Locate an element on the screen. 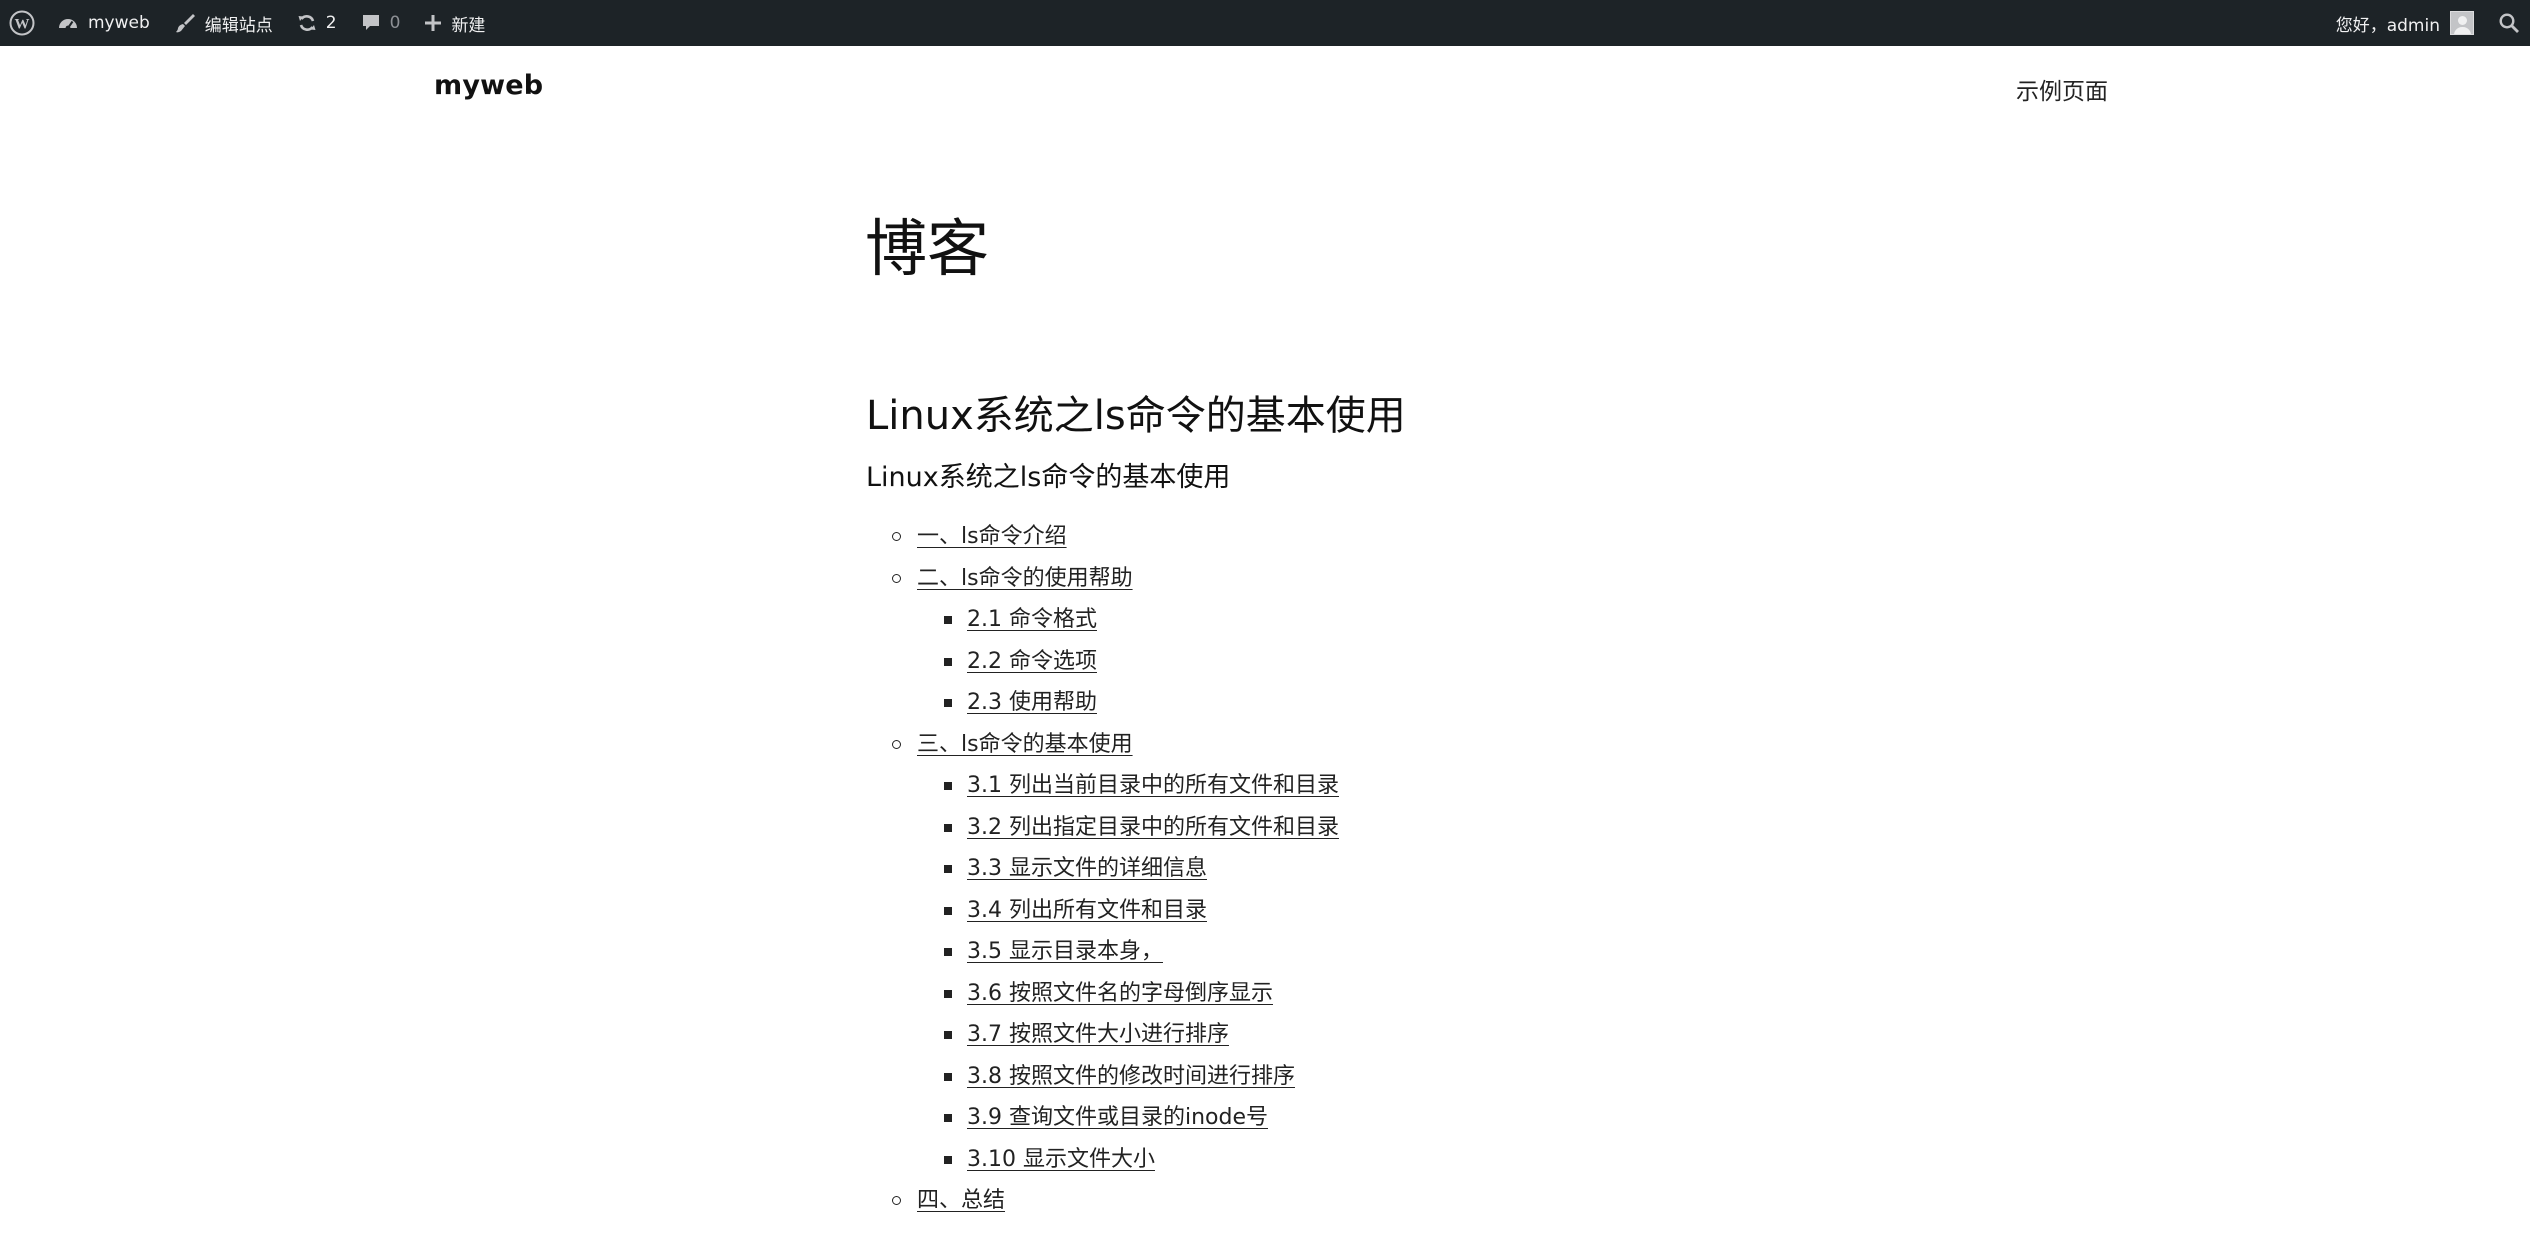  toc-list-item: 3.1 列出当前目录中的所有文件和目录 is located at coordinates (1102, 786).